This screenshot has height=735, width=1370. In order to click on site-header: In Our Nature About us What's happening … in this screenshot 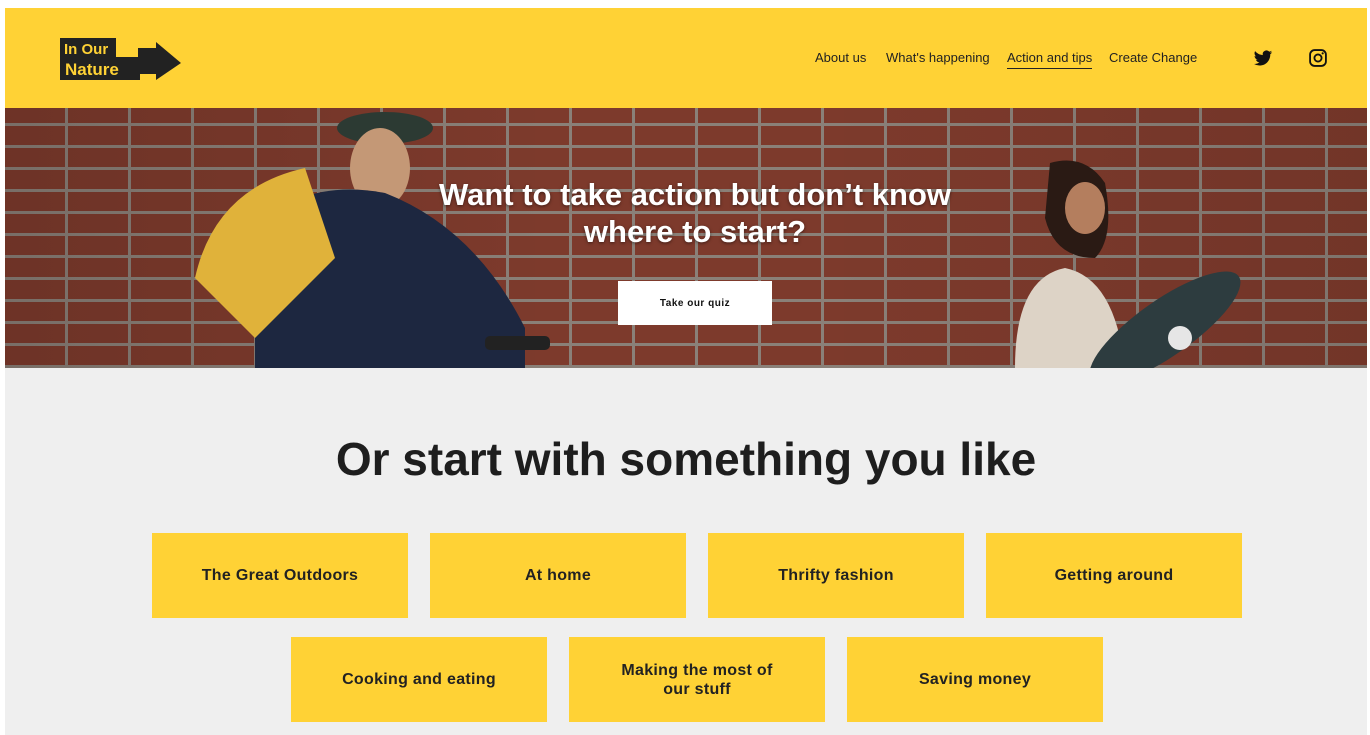, I will do `click(686, 58)`.